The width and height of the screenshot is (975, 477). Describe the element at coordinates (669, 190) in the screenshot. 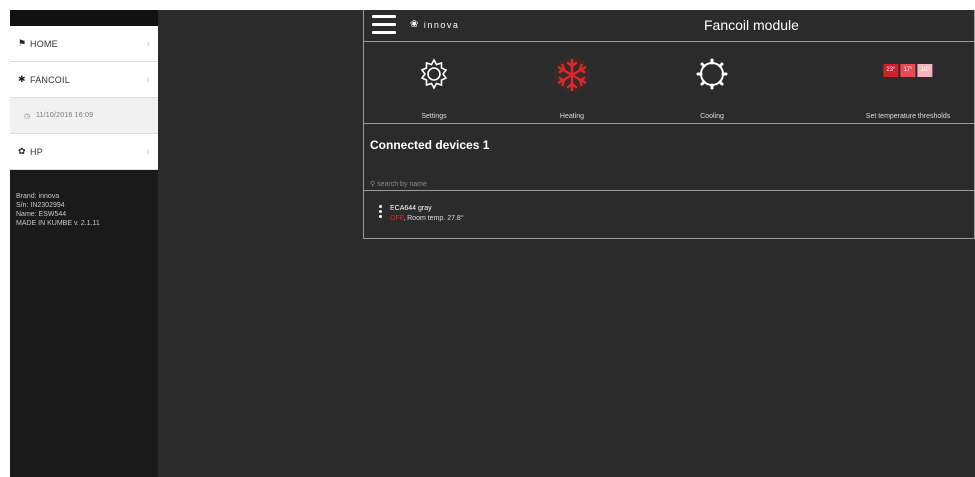

I see `divider` at that location.